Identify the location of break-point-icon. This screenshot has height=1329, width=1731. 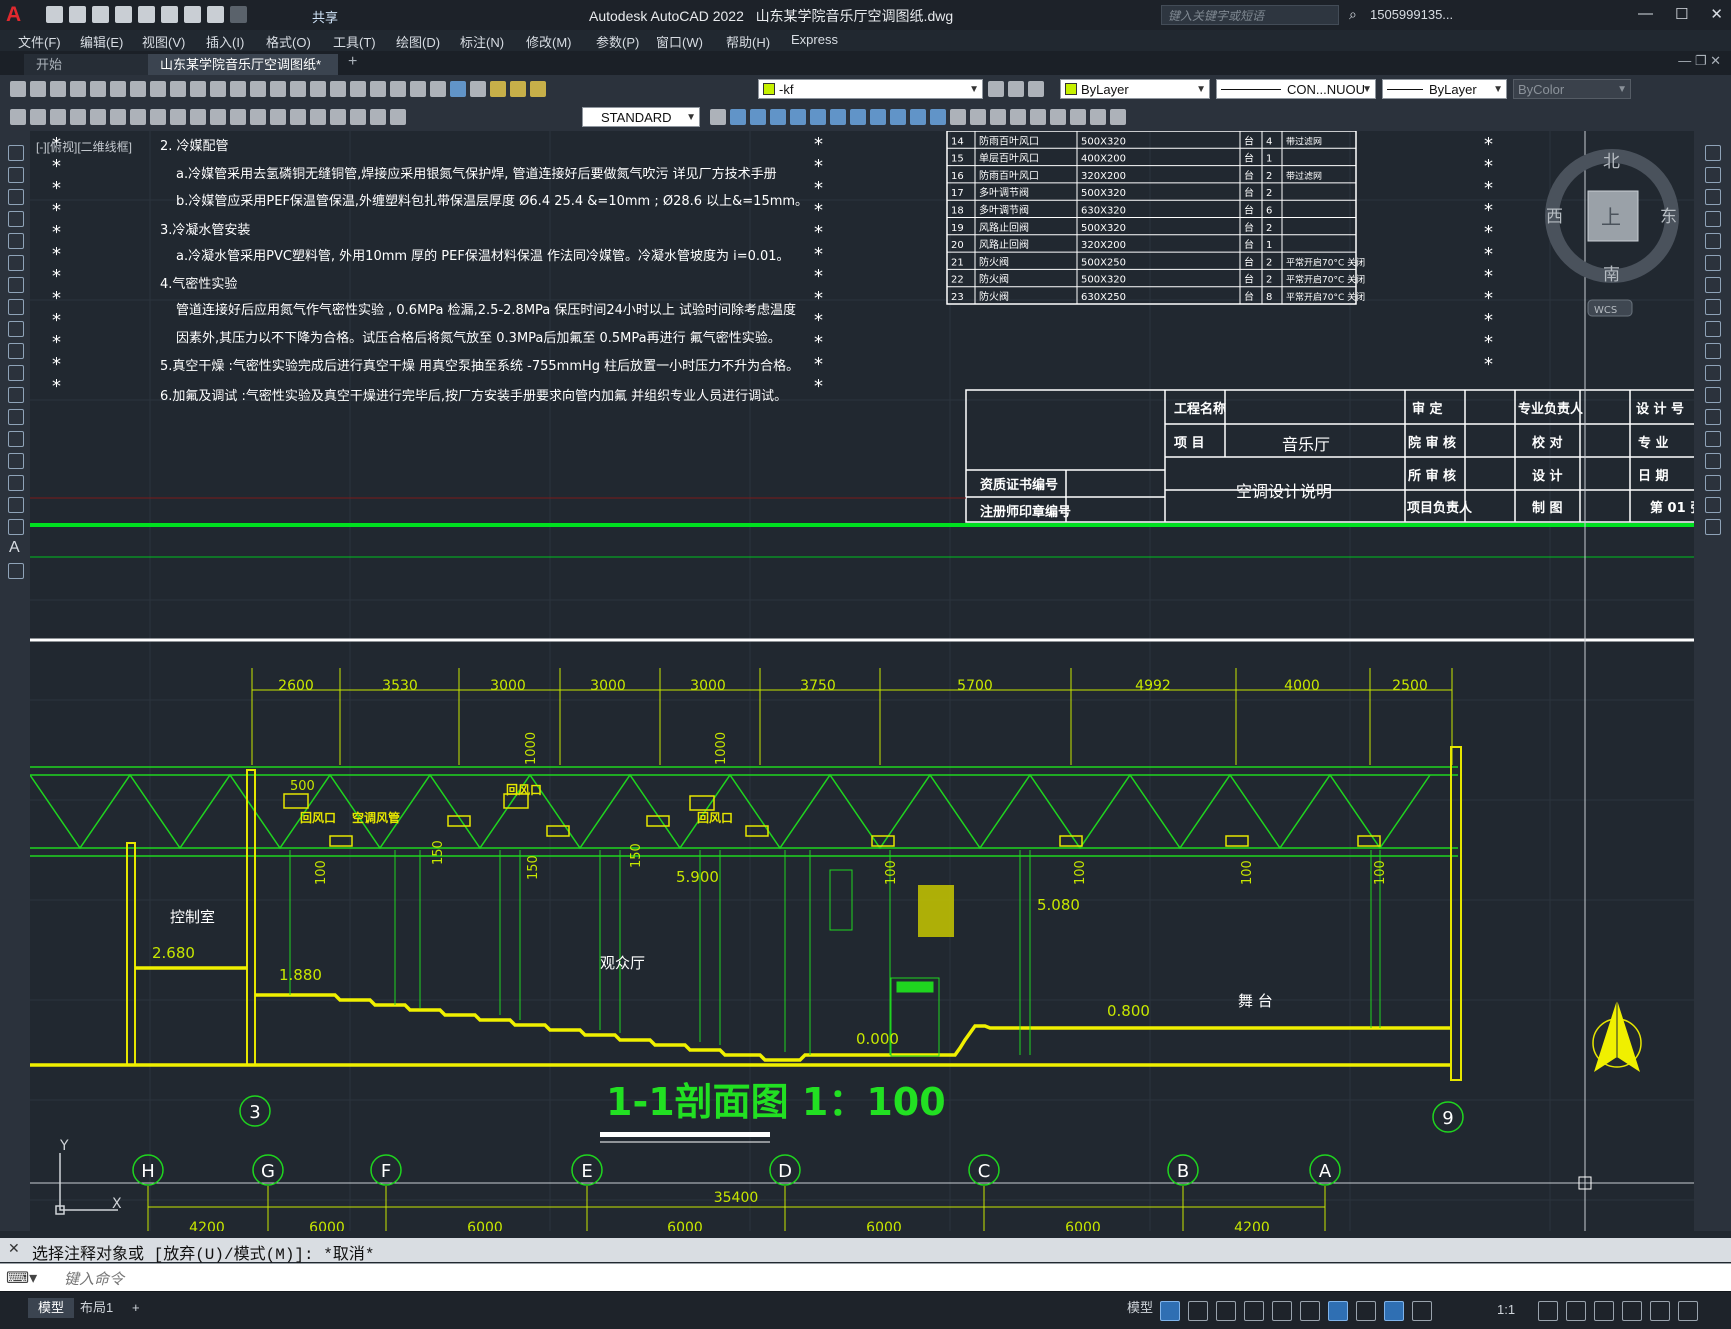
(1713, 395).